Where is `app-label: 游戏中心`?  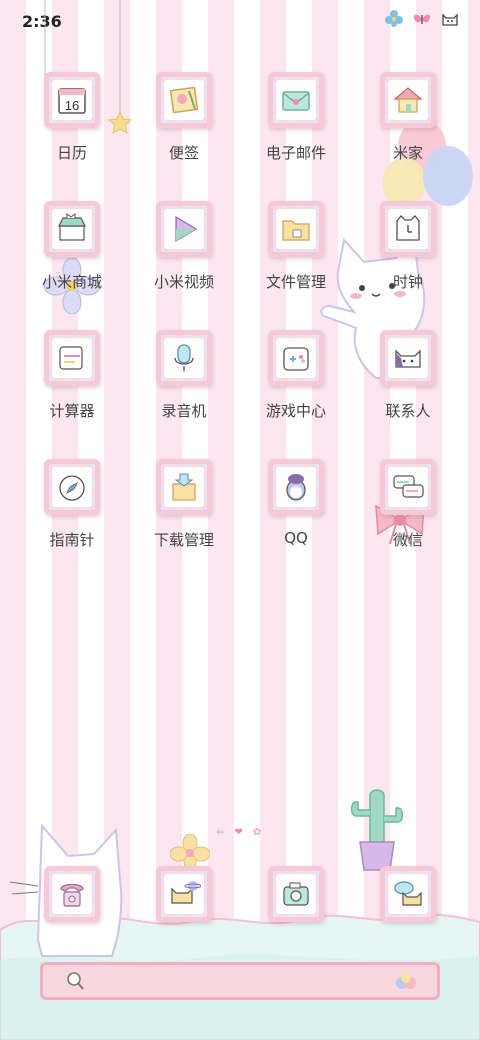
app-label: 游戏中心 is located at coordinates (295, 411).